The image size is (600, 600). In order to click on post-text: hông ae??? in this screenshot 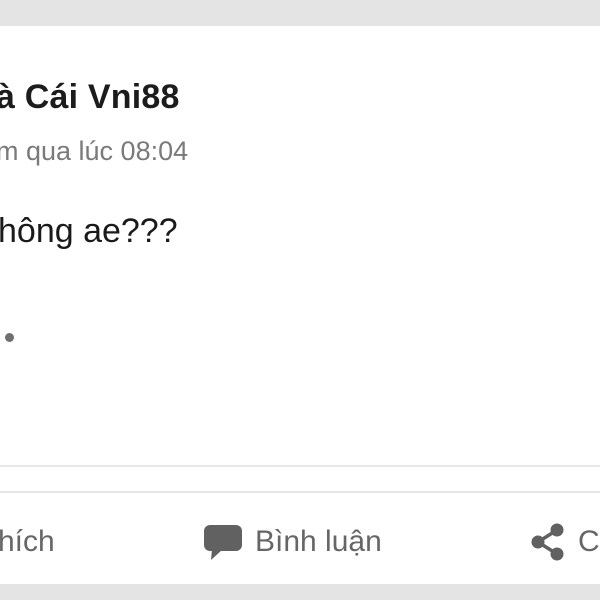, I will do `click(89, 231)`.